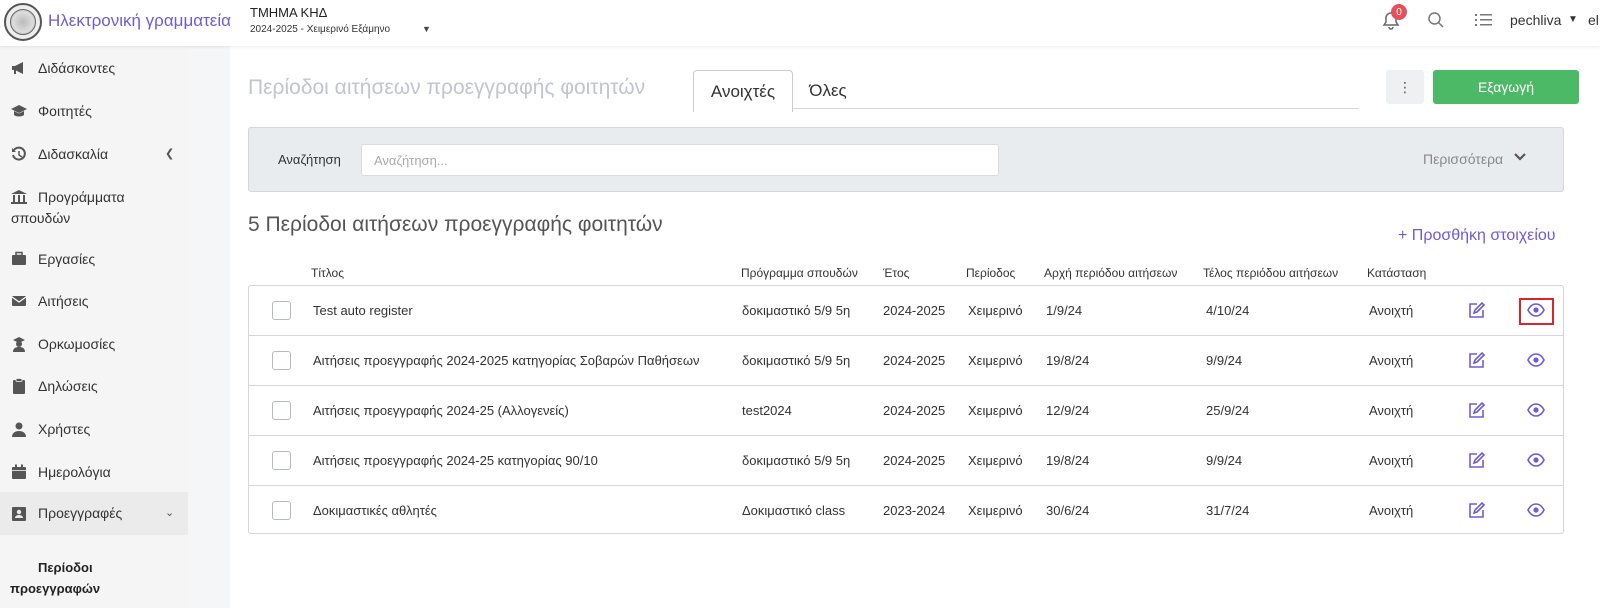  Describe the element at coordinates (17, 68) in the screenshot. I see `megaphone-icon` at that location.